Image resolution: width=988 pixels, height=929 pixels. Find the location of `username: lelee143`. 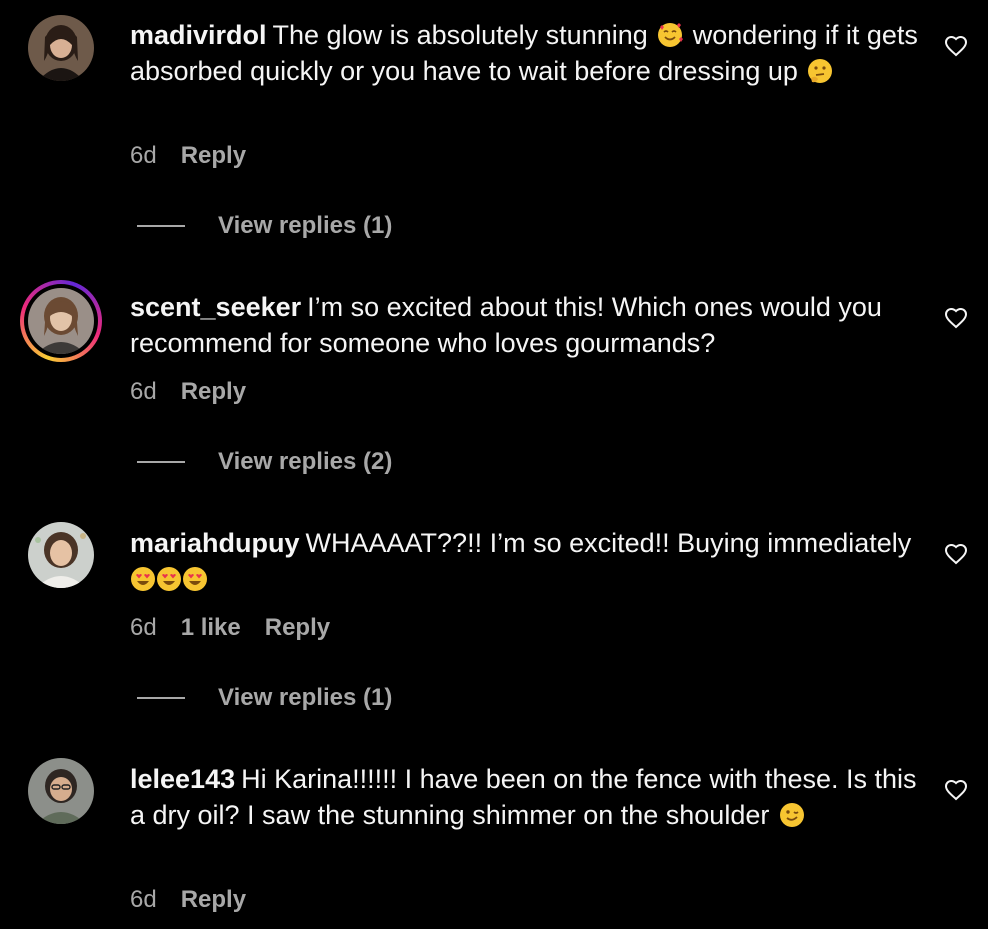

username: lelee143 is located at coordinates (182, 779).